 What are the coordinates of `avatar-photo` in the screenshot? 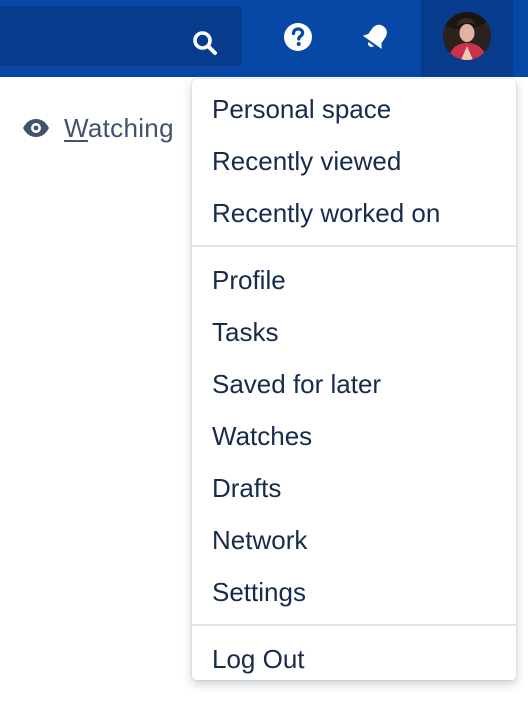 It's located at (467, 36).